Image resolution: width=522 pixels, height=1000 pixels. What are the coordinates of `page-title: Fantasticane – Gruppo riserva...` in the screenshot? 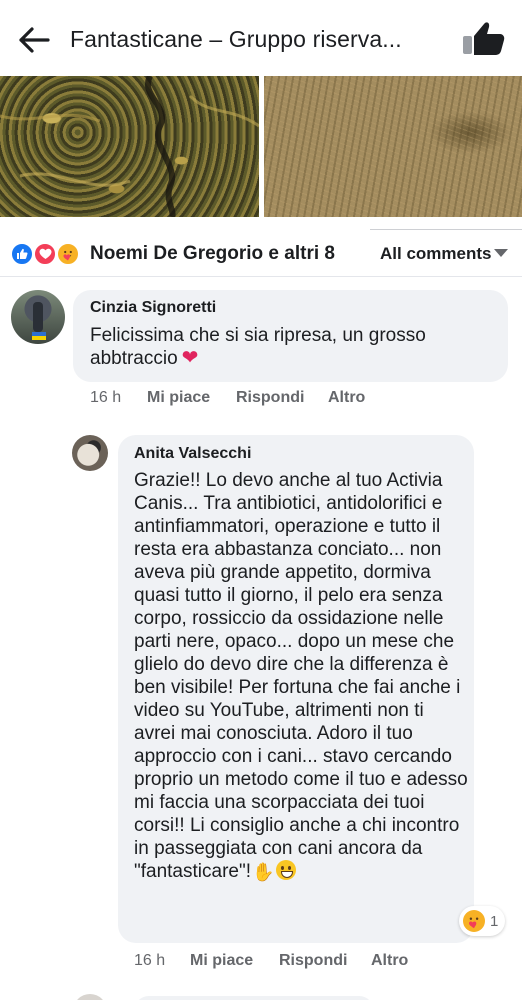 It's located at (236, 39).